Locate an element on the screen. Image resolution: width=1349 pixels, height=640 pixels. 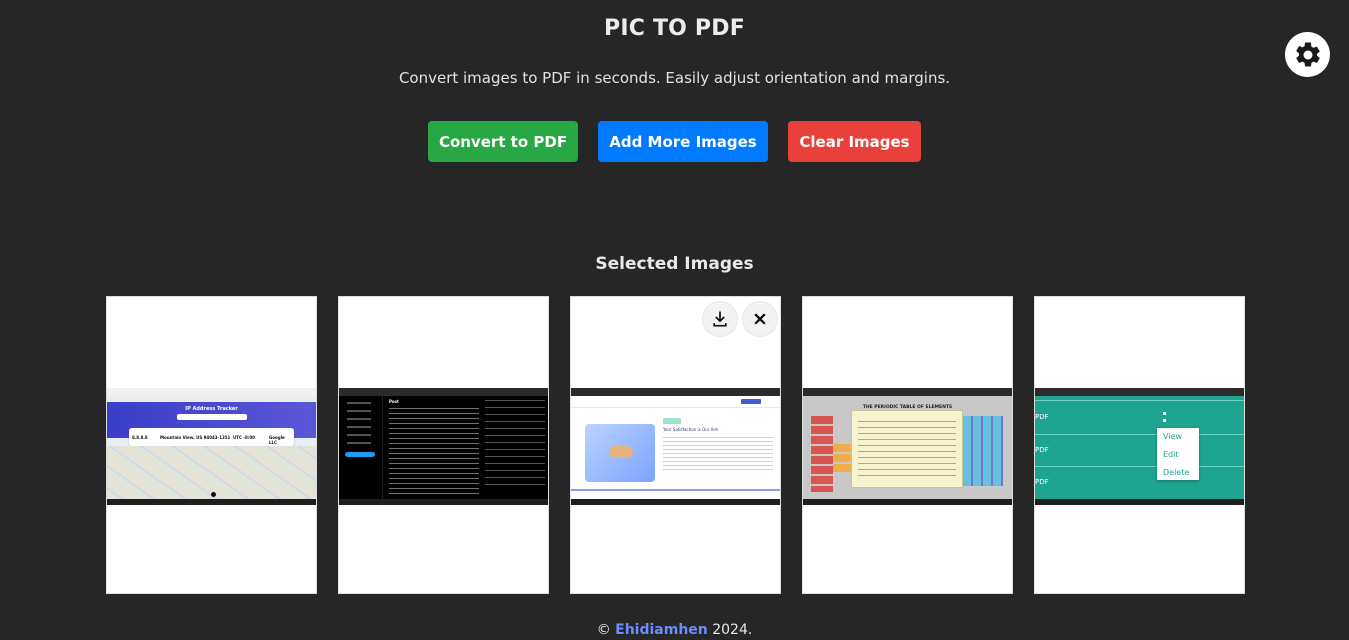
timezone-value: UTC -8:00 is located at coordinates (244, 437).